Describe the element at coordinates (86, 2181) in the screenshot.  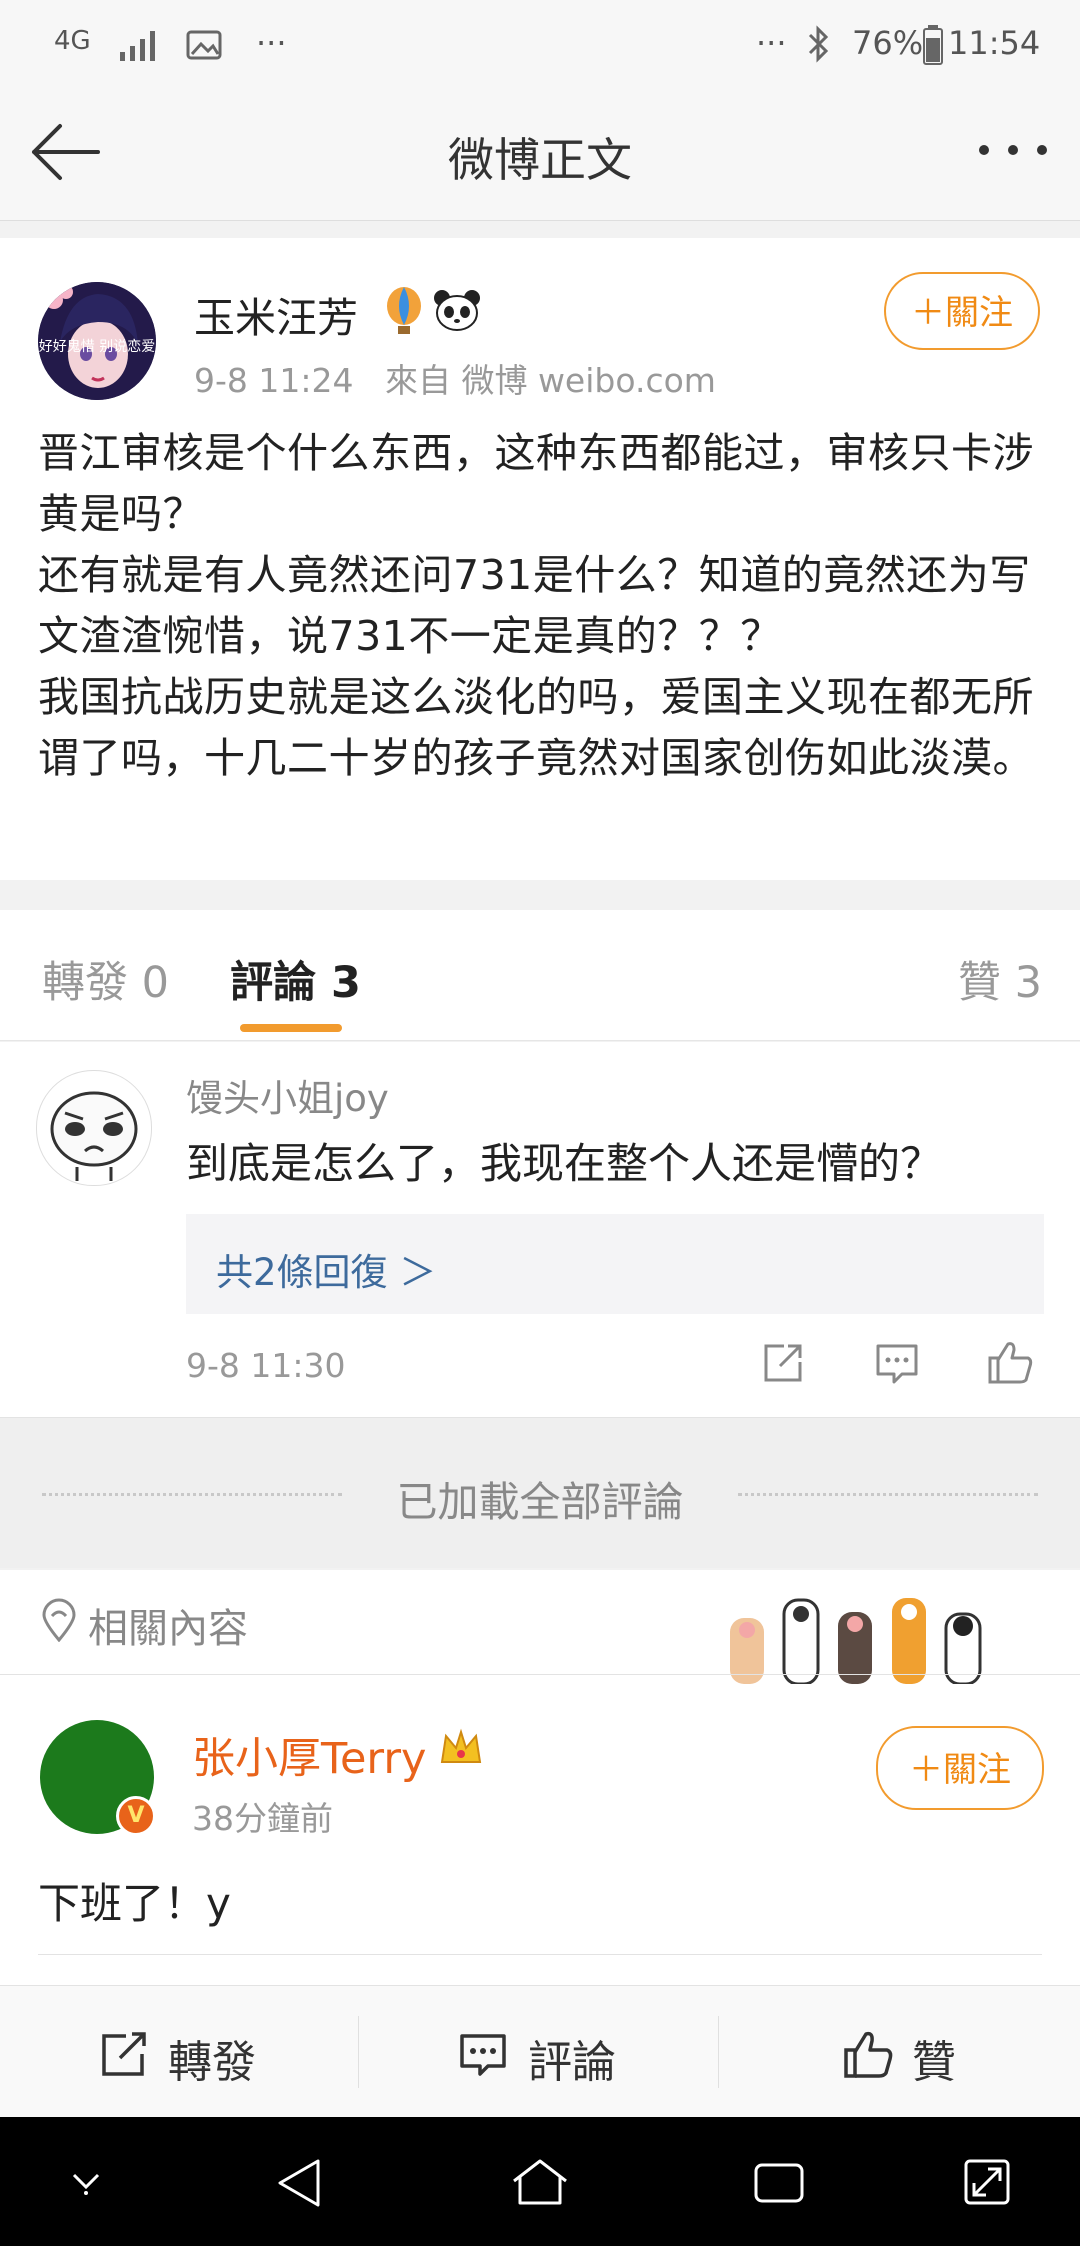
I see `chevron-down-icon` at that location.